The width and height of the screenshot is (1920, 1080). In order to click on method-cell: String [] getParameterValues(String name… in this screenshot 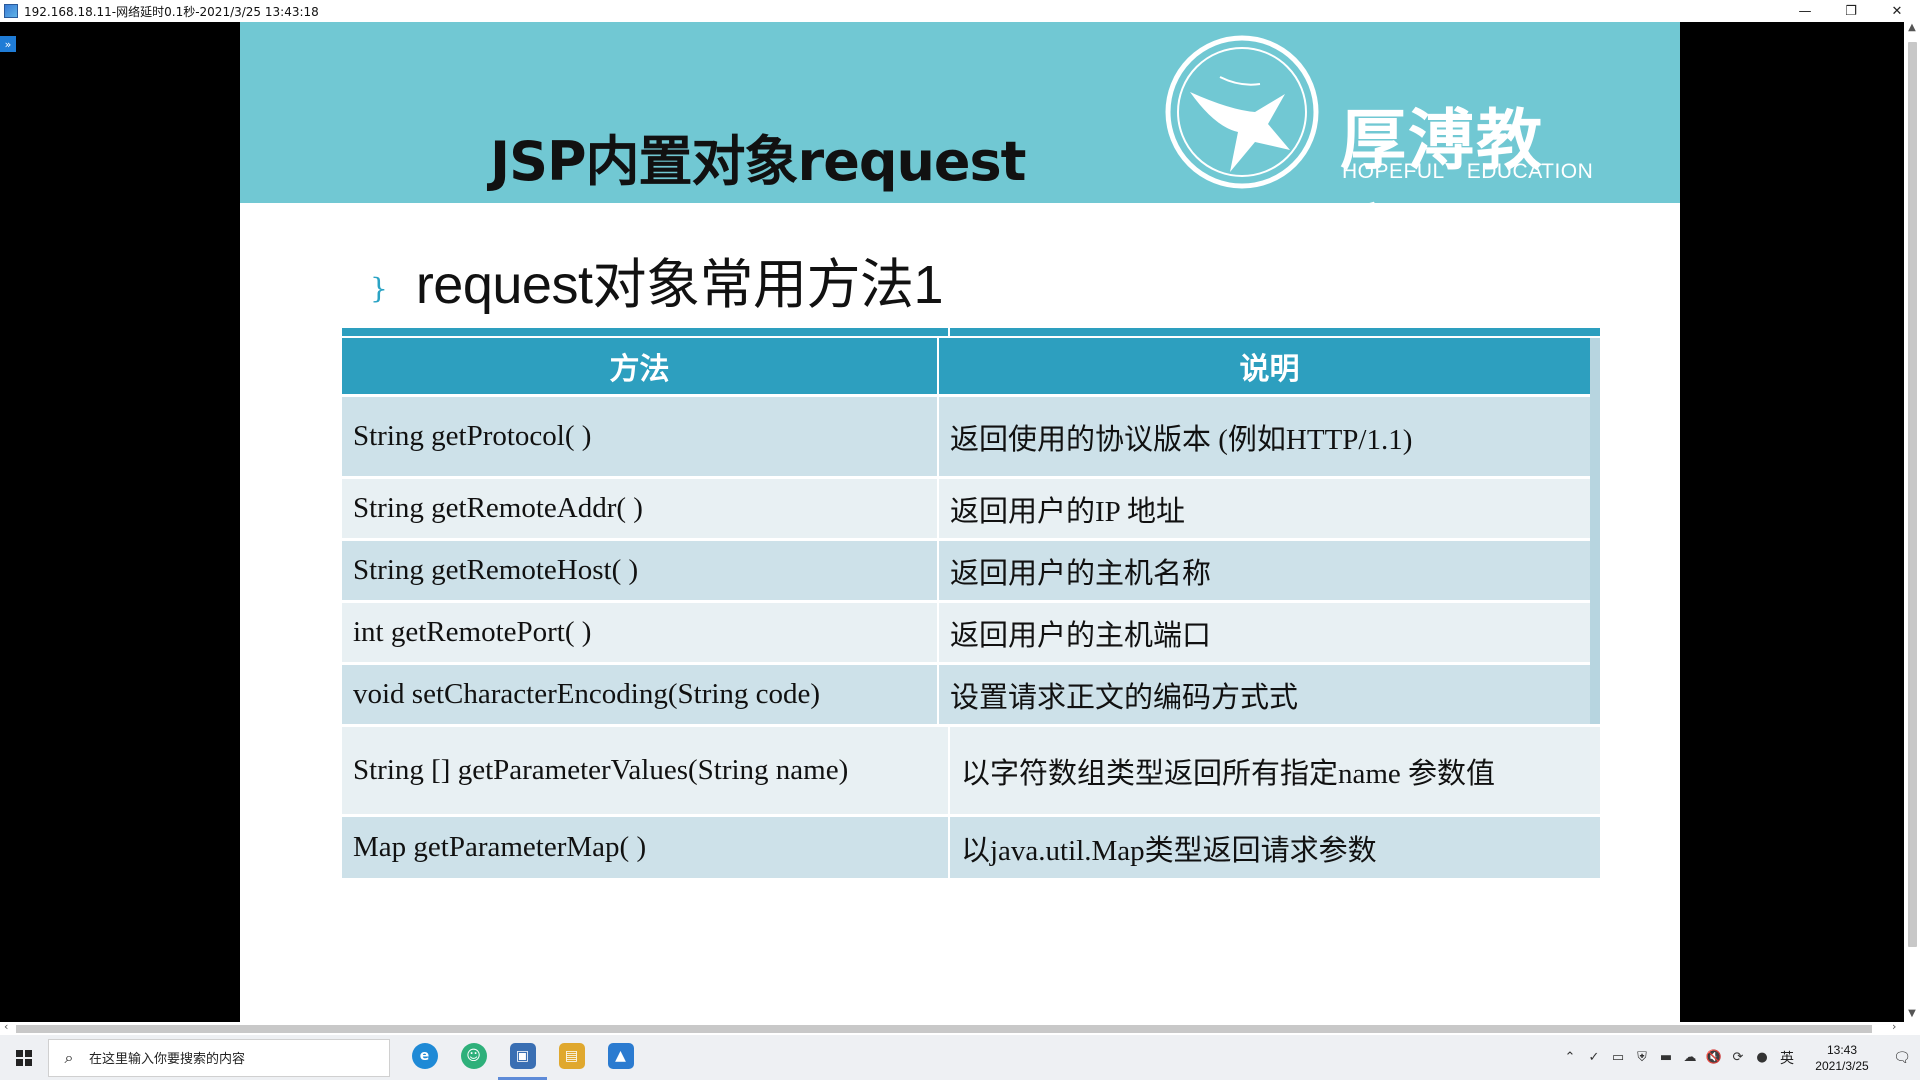, I will do `click(601, 770)`.